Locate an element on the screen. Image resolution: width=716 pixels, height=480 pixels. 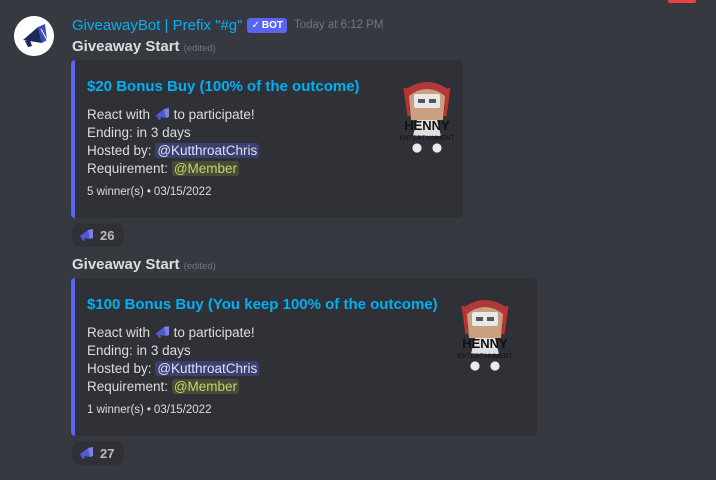
megaphone-icon is located at coordinates (34, 36).